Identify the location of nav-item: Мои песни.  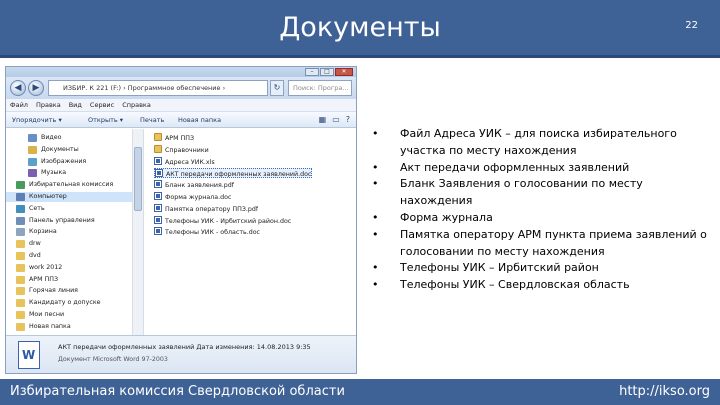
(74, 315).